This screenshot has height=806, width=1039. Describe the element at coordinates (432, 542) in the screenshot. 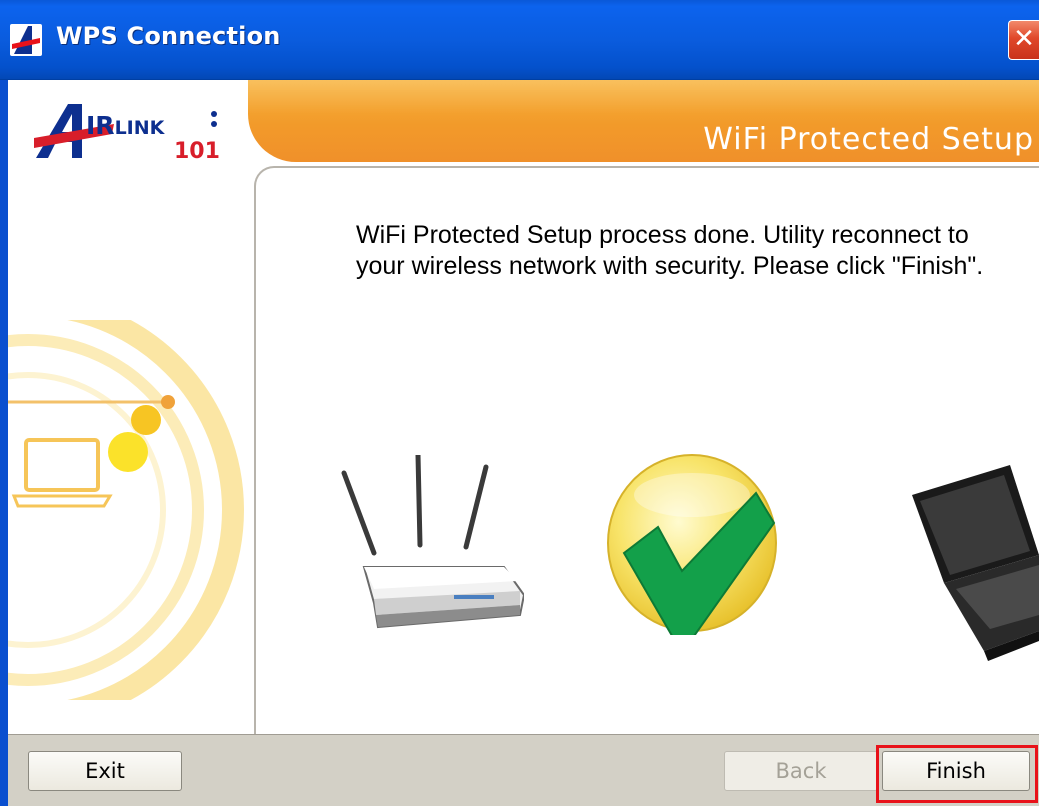

I see `router-icon` at that location.